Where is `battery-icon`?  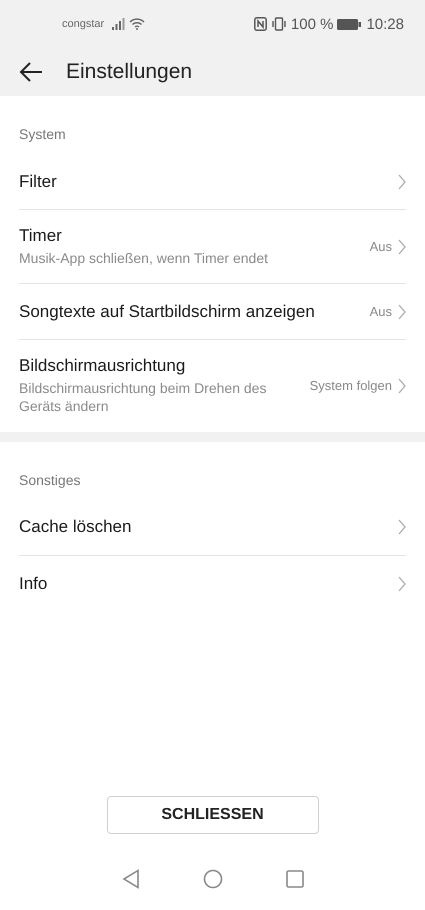 battery-icon is located at coordinates (349, 24).